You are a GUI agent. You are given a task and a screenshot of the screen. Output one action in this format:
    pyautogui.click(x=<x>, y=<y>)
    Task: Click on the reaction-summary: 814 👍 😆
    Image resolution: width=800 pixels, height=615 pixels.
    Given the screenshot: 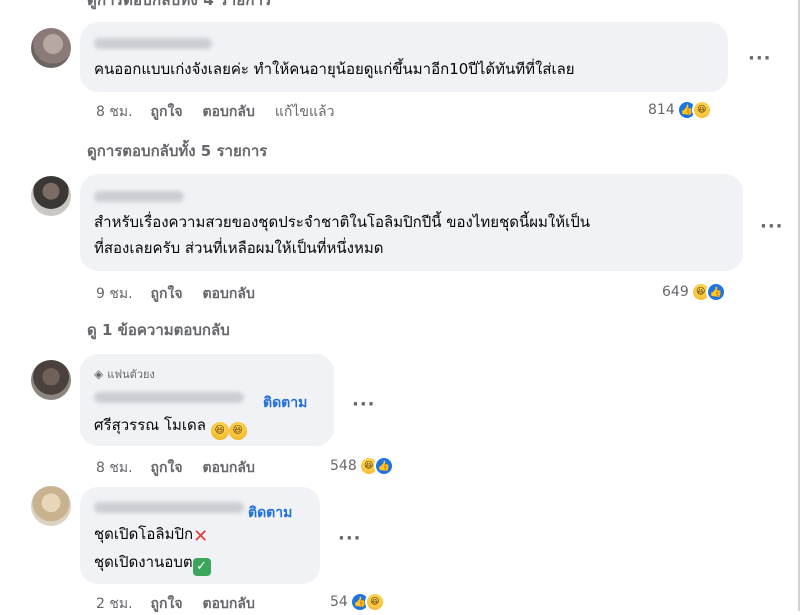 What is the action you would take?
    pyautogui.click(x=680, y=110)
    